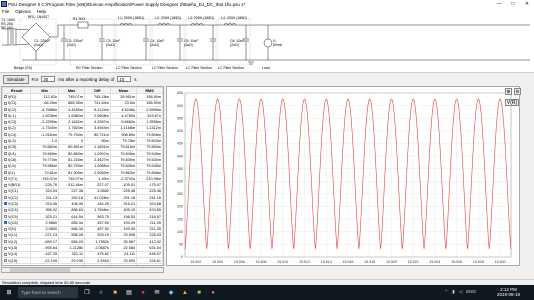 The width and height of the screenshot is (534, 300). Describe the element at coordinates (180, 232) in the screenshot. I see `y-tick-label: 100` at that location.